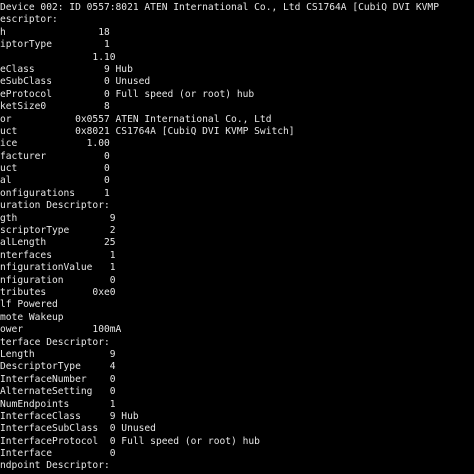  I want to click on output-line: NumEndpoints 1, so click(58, 404).